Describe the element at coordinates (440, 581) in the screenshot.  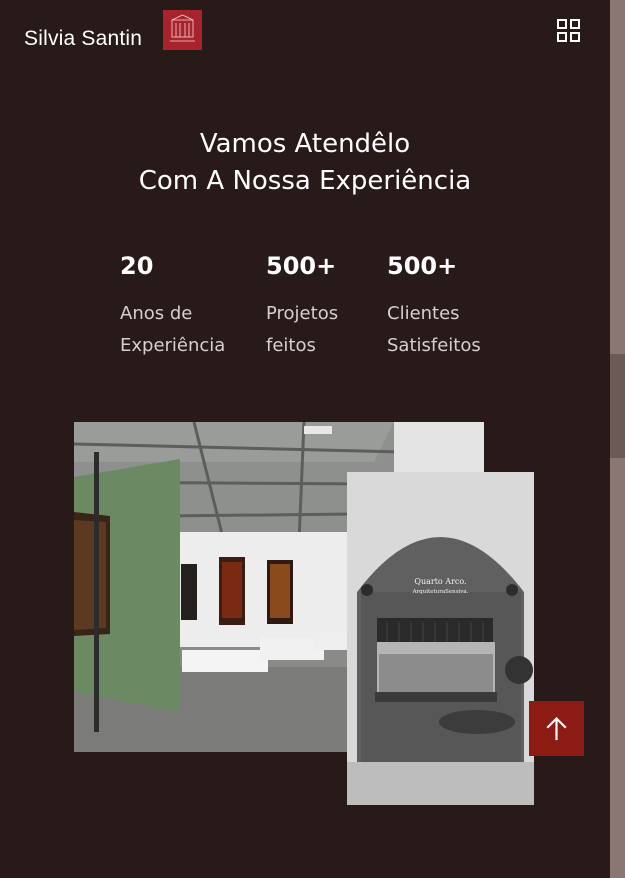
I see `bedroom-caption-title: Quarto Arco.` at that location.